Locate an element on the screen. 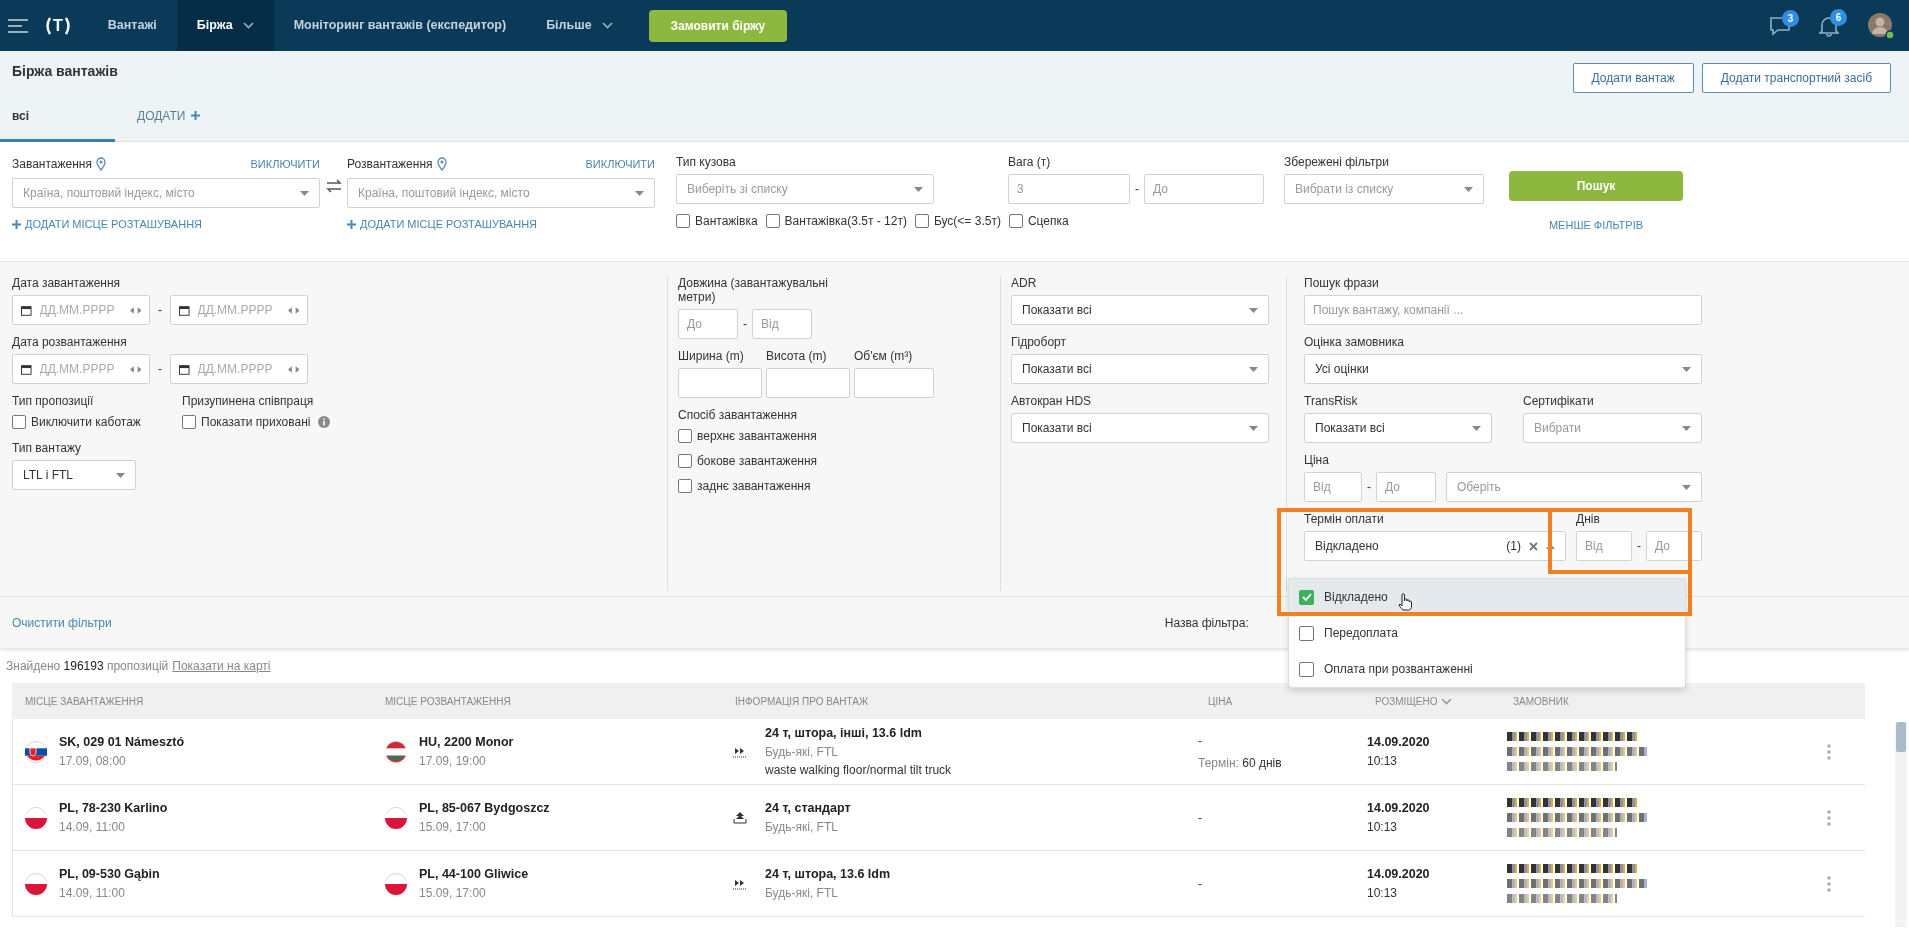 The width and height of the screenshot is (1909, 929). swap-icon is located at coordinates (333, 186).